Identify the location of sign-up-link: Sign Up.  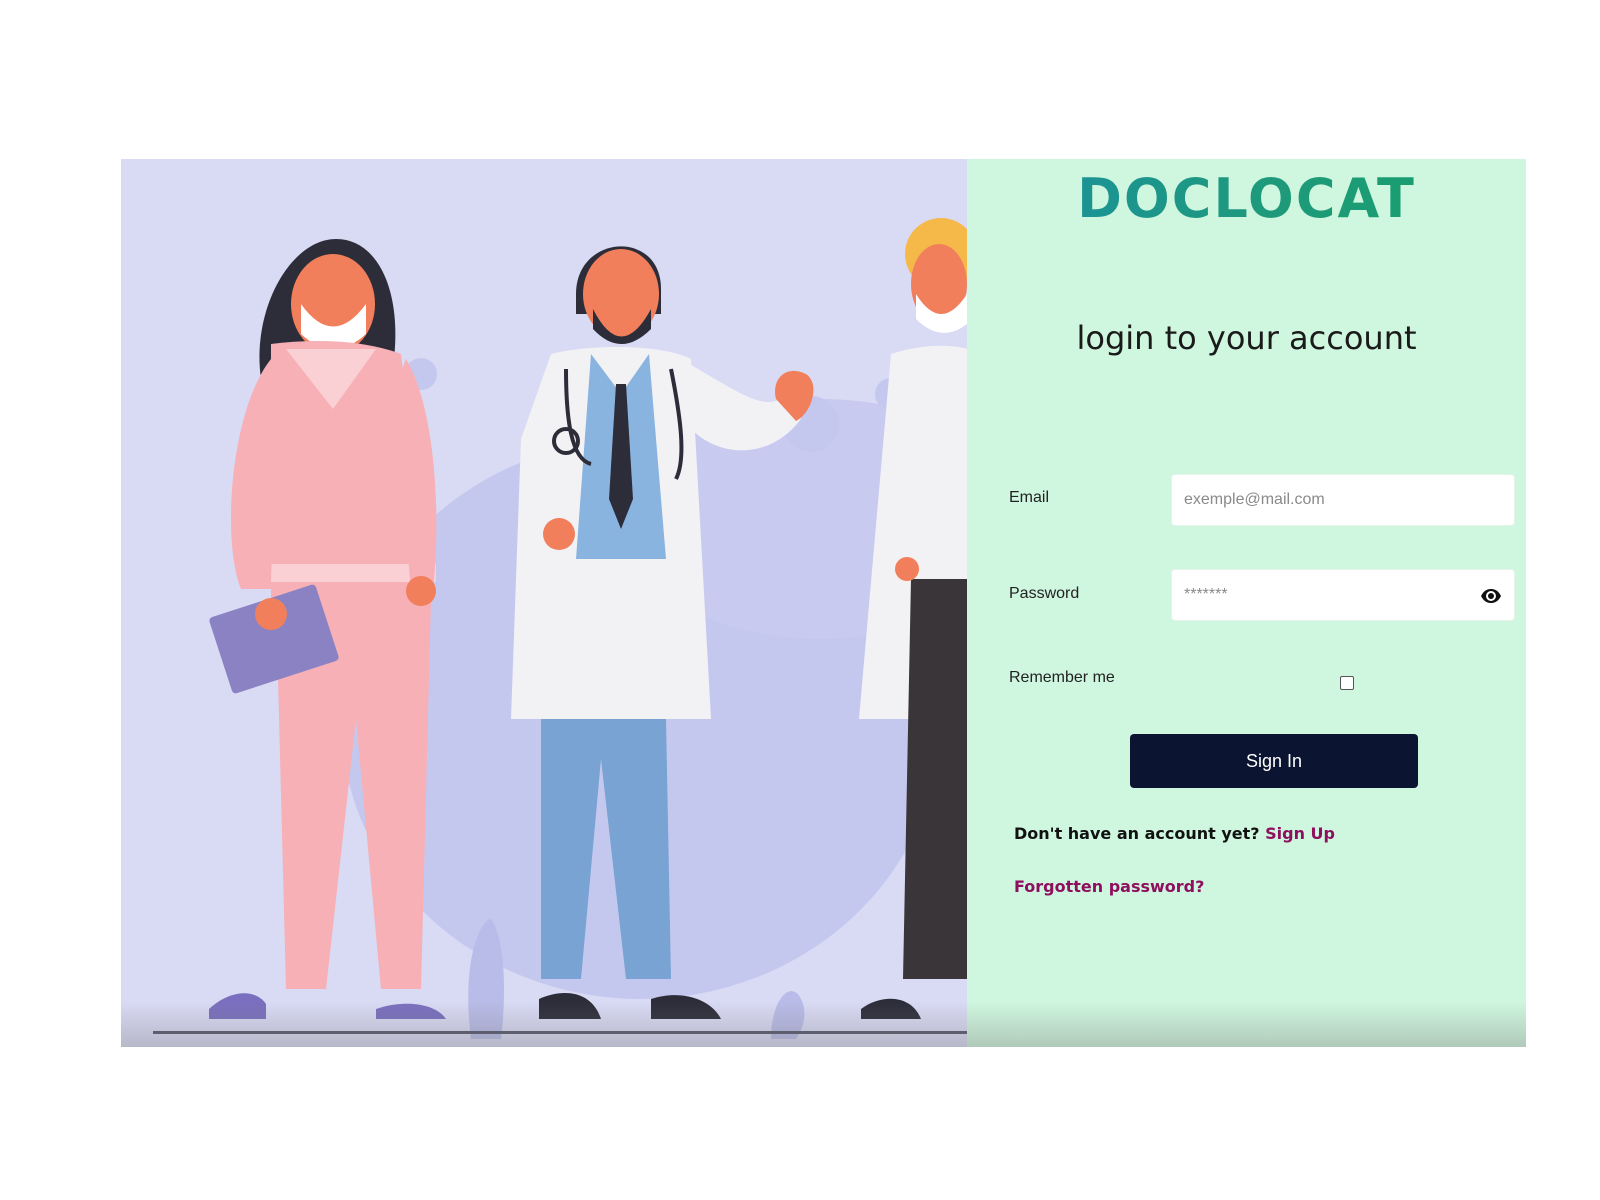
(1300, 833).